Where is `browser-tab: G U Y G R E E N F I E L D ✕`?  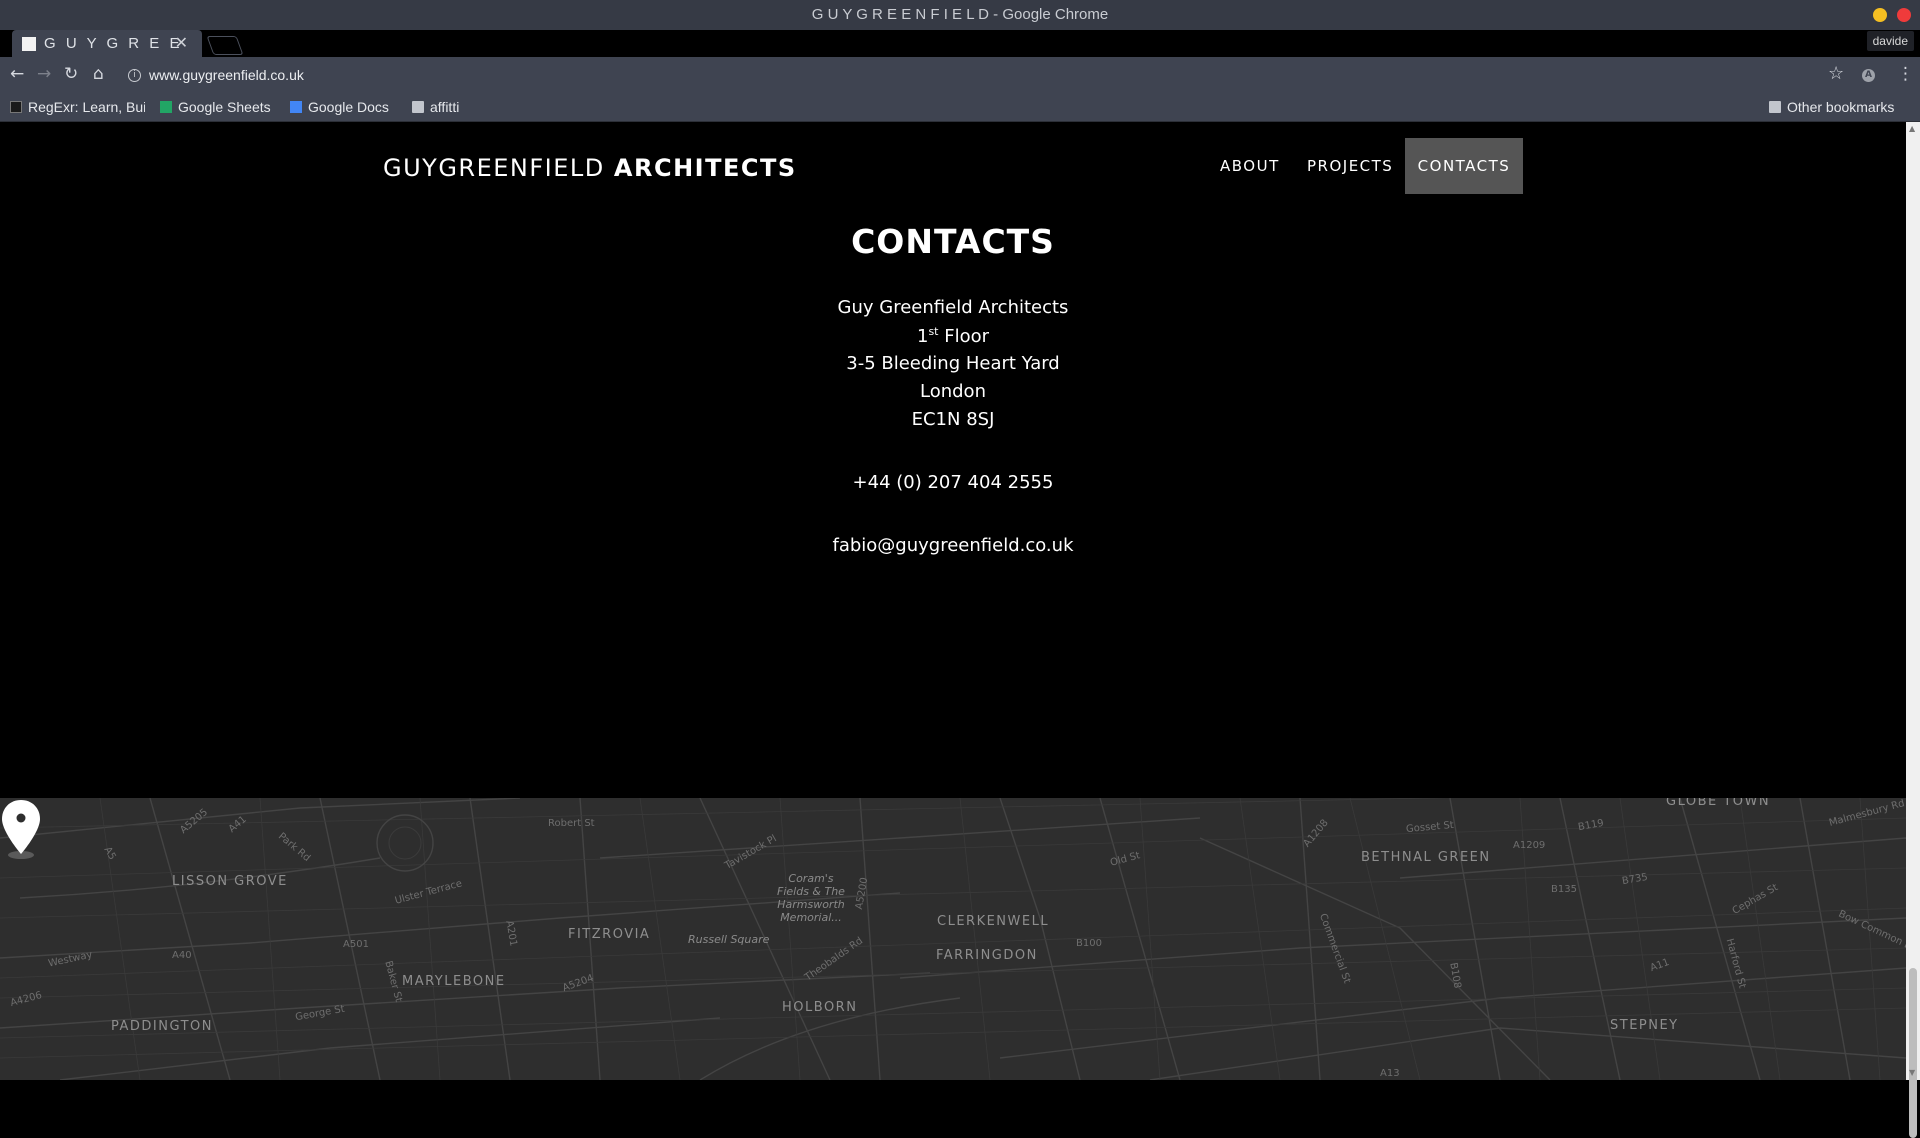 browser-tab: G U Y G R E E N F I E L D ✕ is located at coordinates (107, 43).